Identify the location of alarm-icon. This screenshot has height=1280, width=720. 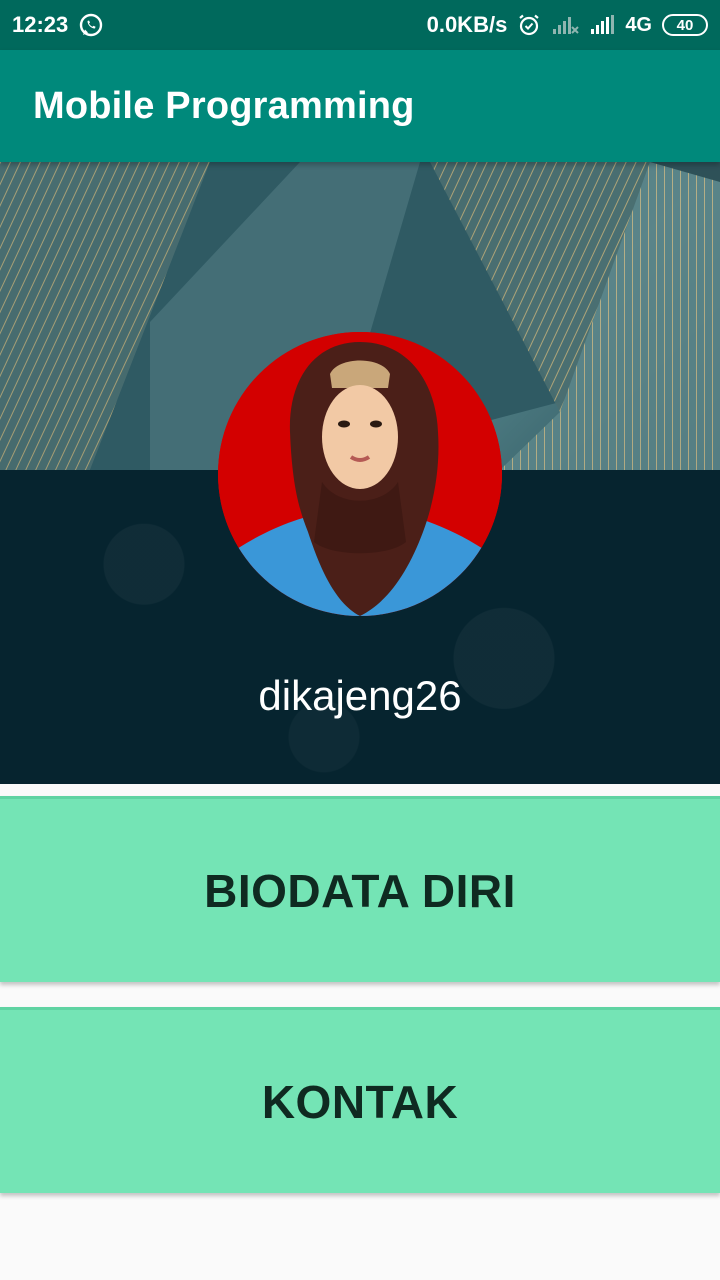
(529, 25).